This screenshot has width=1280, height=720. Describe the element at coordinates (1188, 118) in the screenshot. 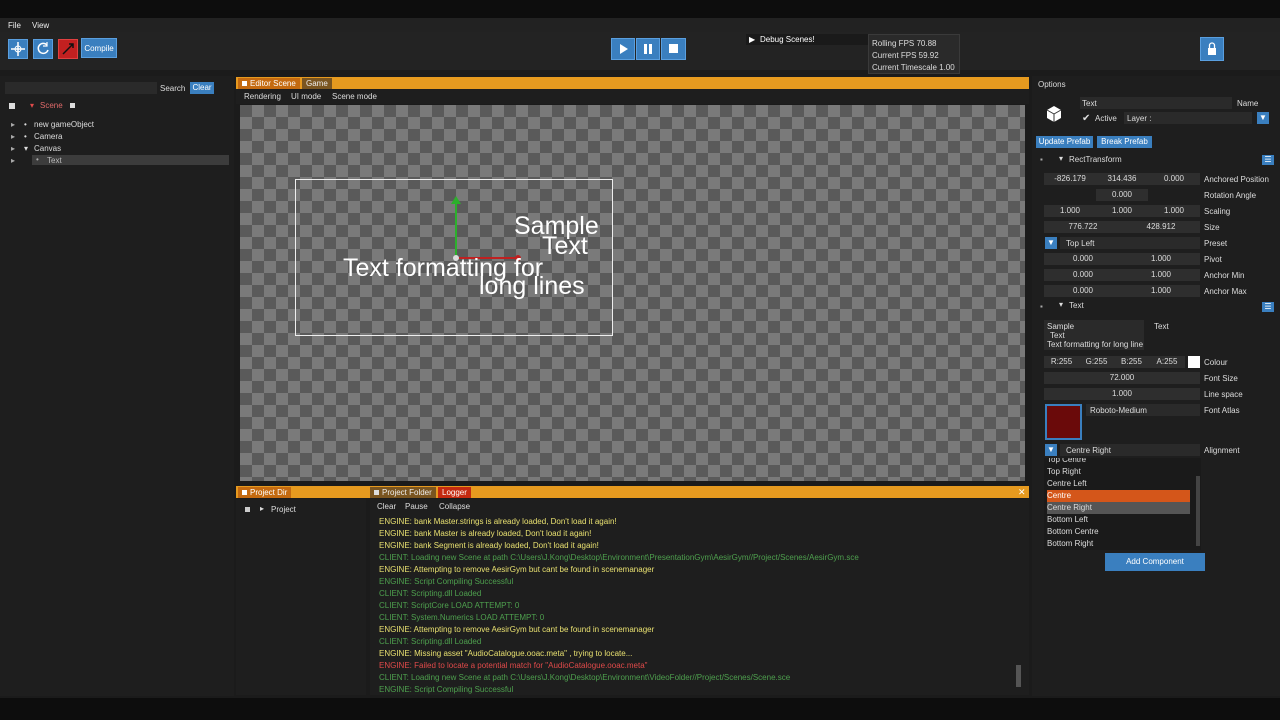

I see `layer-dropdown: Layer :` at that location.